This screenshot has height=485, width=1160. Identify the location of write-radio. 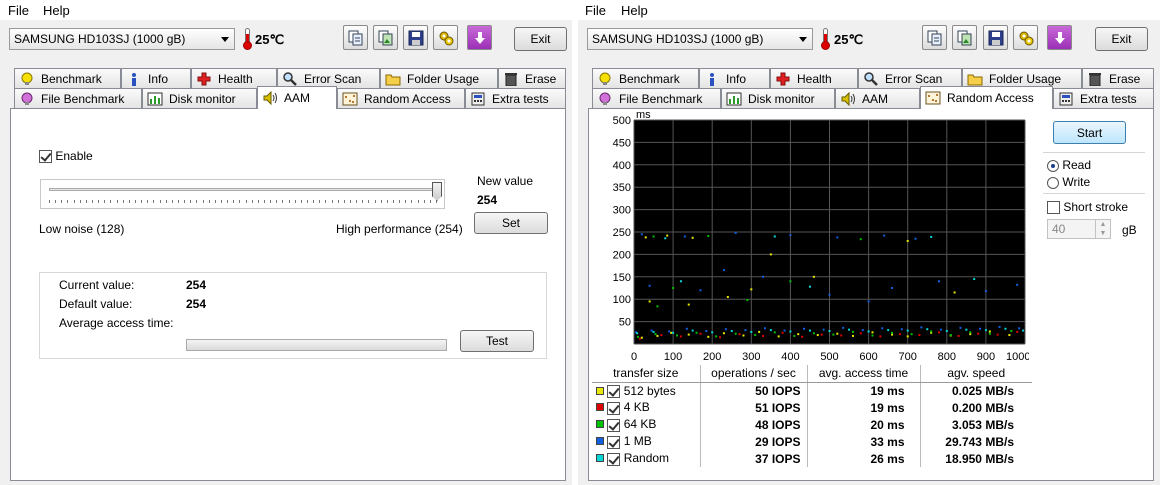
(1053, 182).